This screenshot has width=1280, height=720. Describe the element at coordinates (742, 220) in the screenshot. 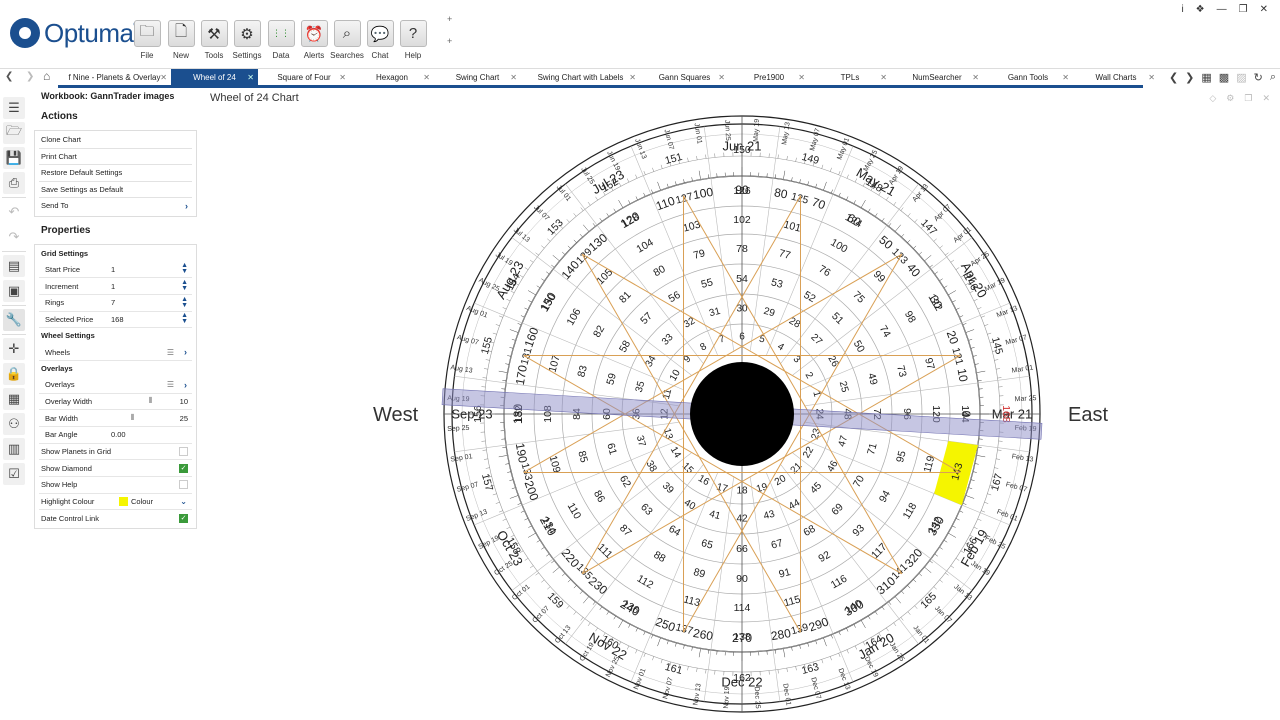

I see `wheel-number: 102` at that location.